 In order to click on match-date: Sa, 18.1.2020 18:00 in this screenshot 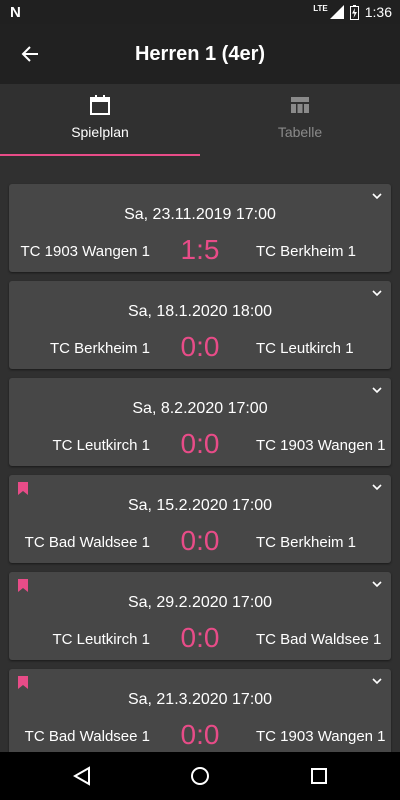, I will do `click(200, 311)`.